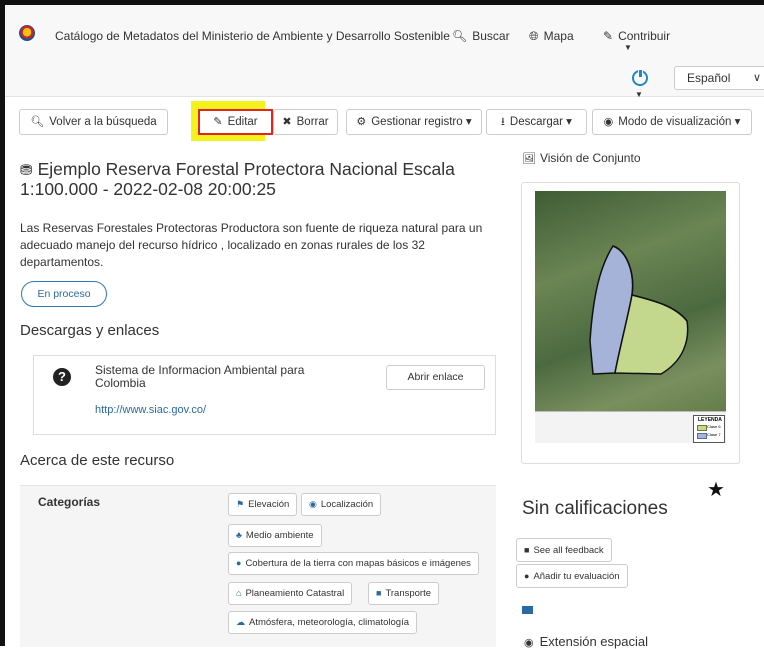  I want to click on tag-atmosfera: ☁ Atmósfera, meteorología, climatología, so click(322, 622).